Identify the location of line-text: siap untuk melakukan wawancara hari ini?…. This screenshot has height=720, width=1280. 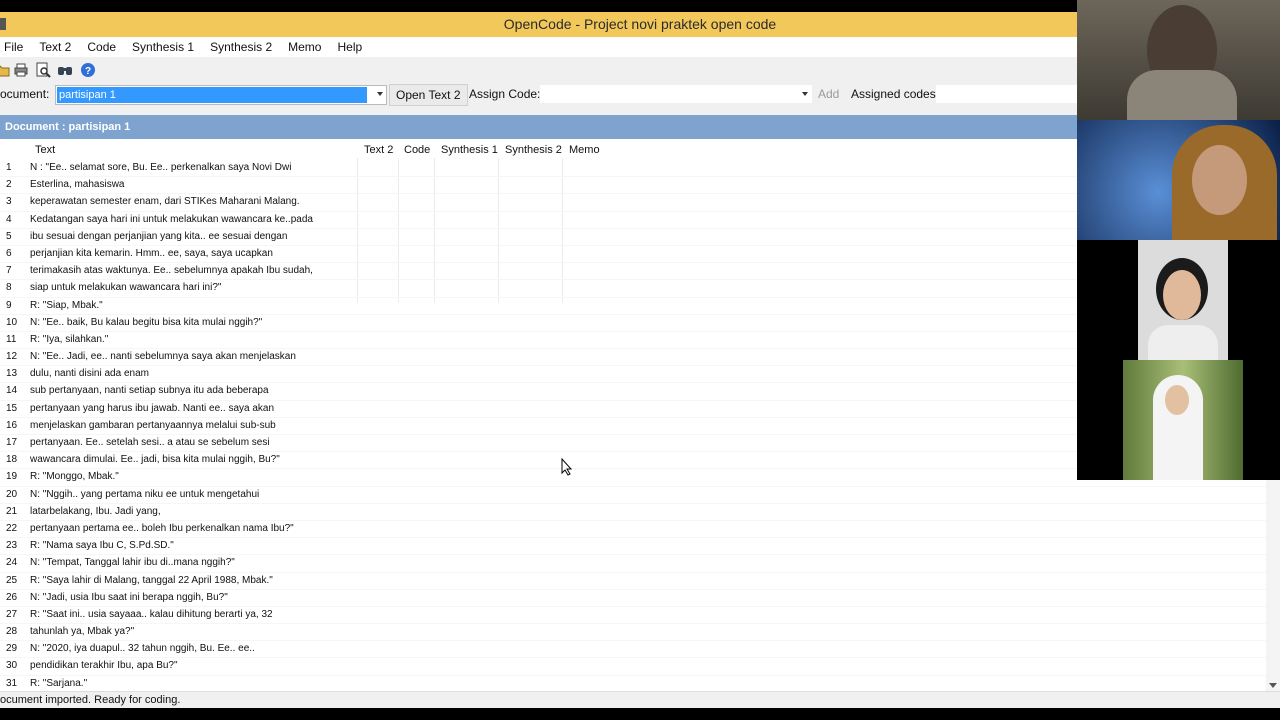
(126, 288).